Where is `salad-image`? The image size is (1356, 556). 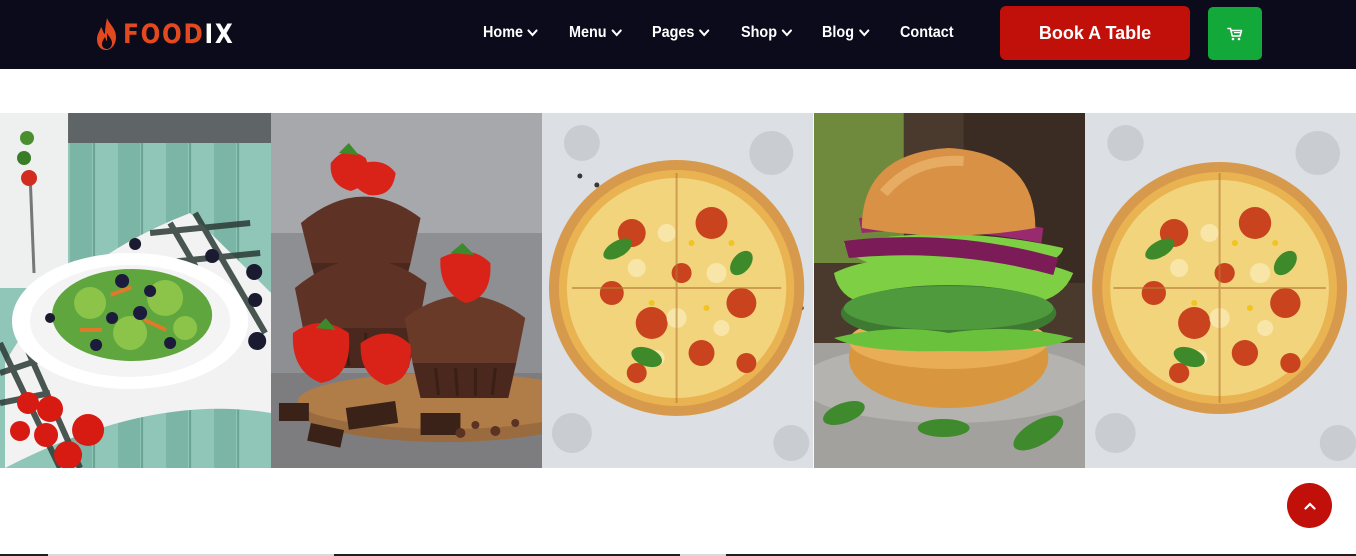 salad-image is located at coordinates (136, 290).